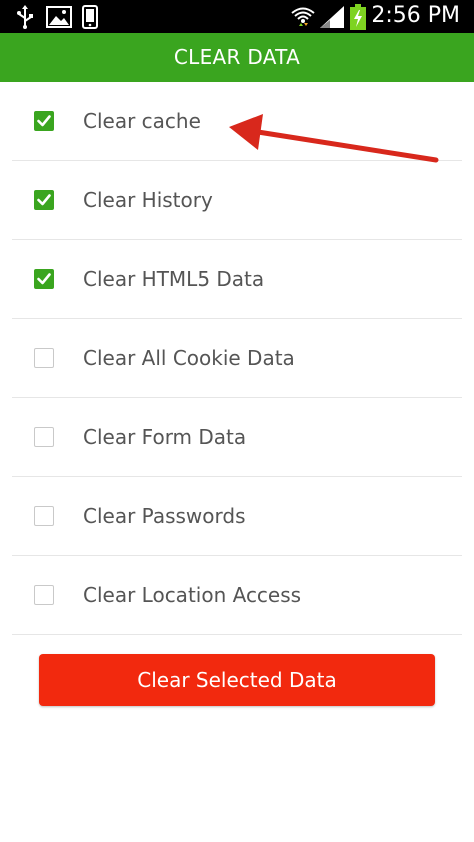 This screenshot has width=474, height=842. I want to click on battery-charging-icon, so click(358, 17).